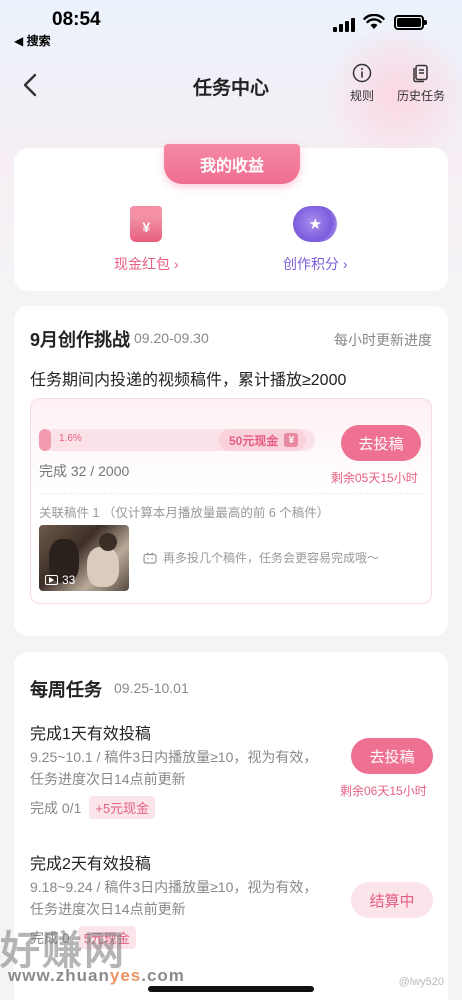 The height and width of the screenshot is (1000, 462). Describe the element at coordinates (231, 989) in the screenshot. I see `home-indicator` at that location.